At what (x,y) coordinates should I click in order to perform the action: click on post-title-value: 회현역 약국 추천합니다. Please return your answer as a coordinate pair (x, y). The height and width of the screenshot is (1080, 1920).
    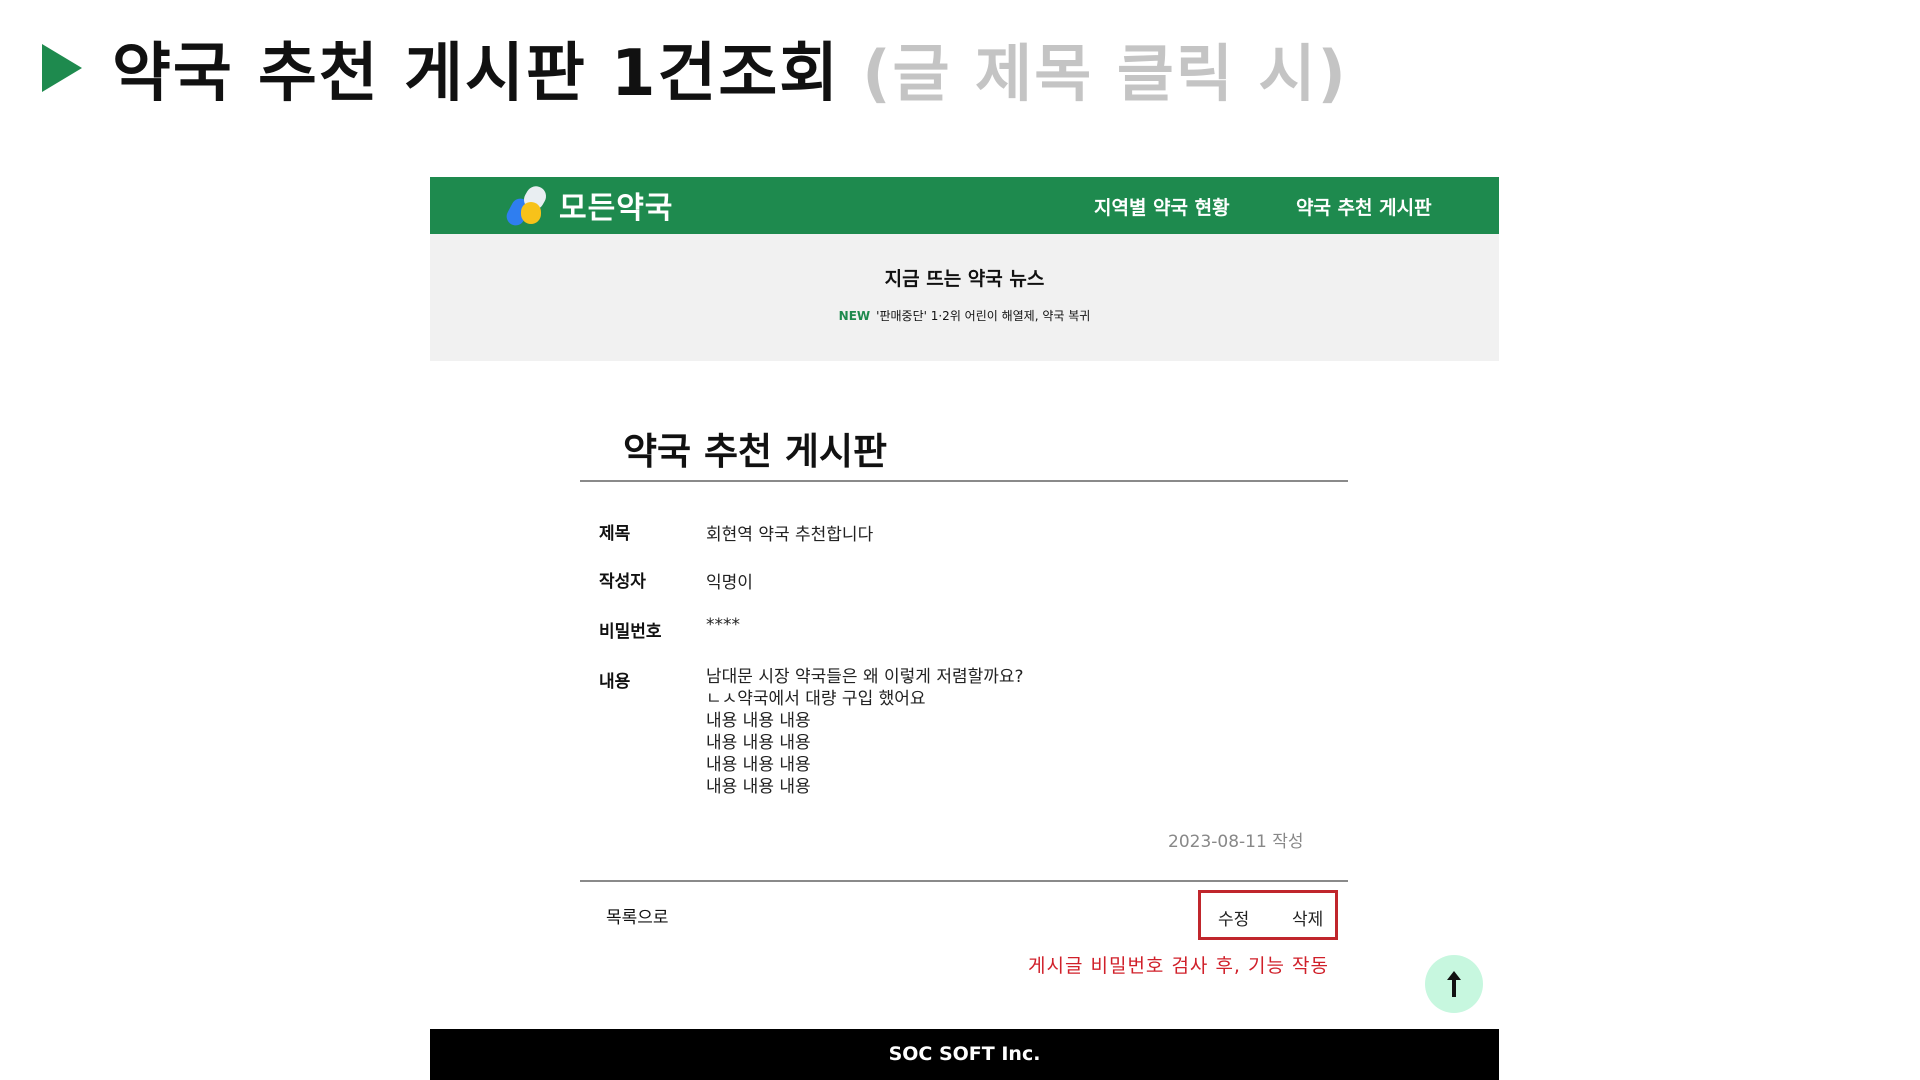
    Looking at the image, I should click on (790, 535).